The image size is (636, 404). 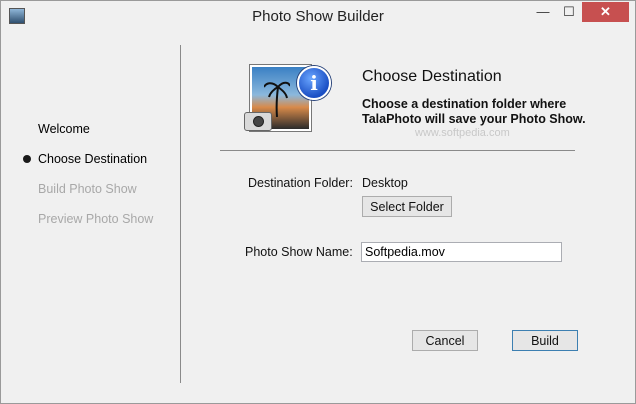 What do you see at coordinates (300, 183) in the screenshot?
I see `destination-folder-label: Destination Folder:` at bounding box center [300, 183].